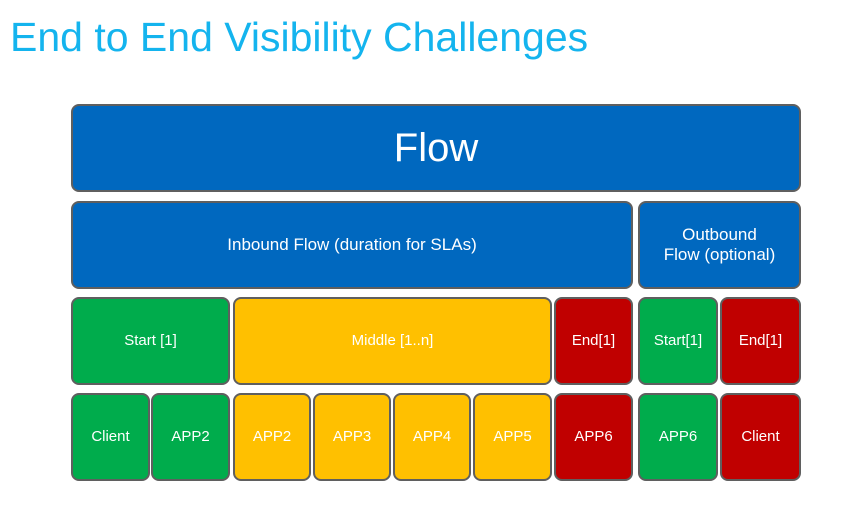 Image resolution: width=862 pixels, height=517 pixels. I want to click on flow-box: Flow, so click(436, 148).